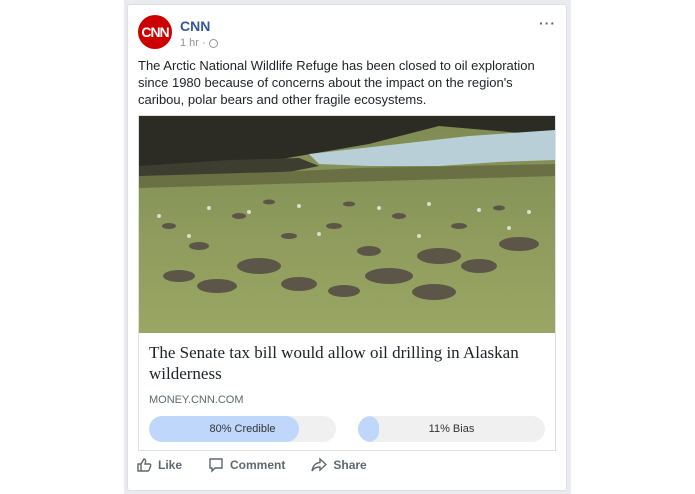 Image resolution: width=695 pixels, height=494 pixels. Describe the element at coordinates (196, 400) in the screenshot. I see `link-domain: MONEY.CNN.COM` at that location.